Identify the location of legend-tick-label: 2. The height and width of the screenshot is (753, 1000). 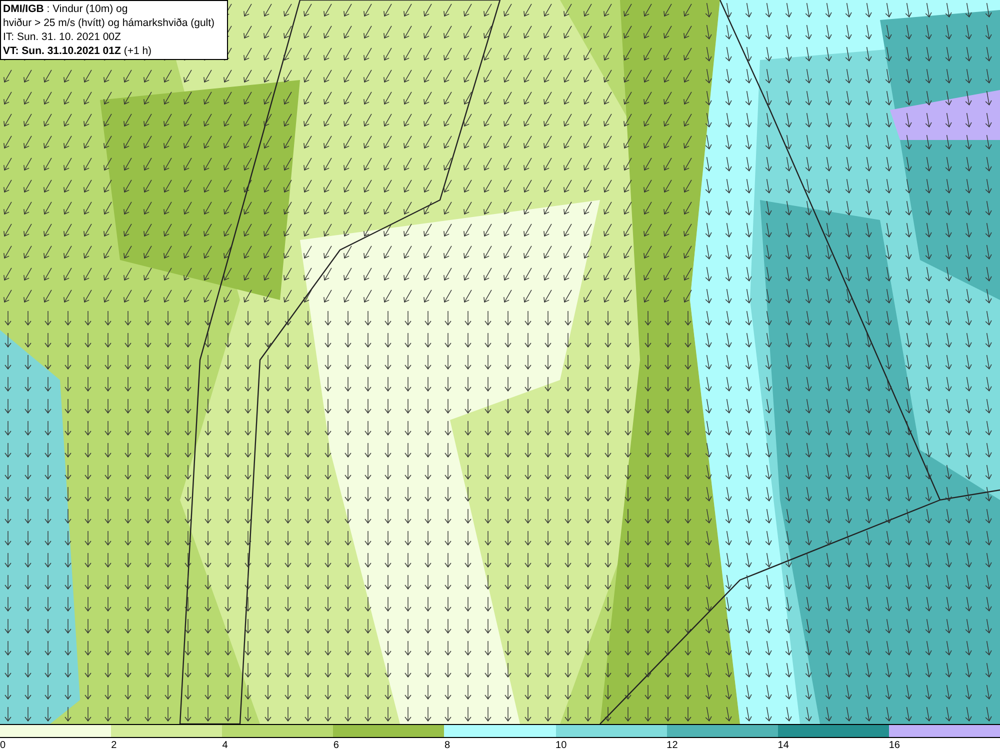
(114, 746).